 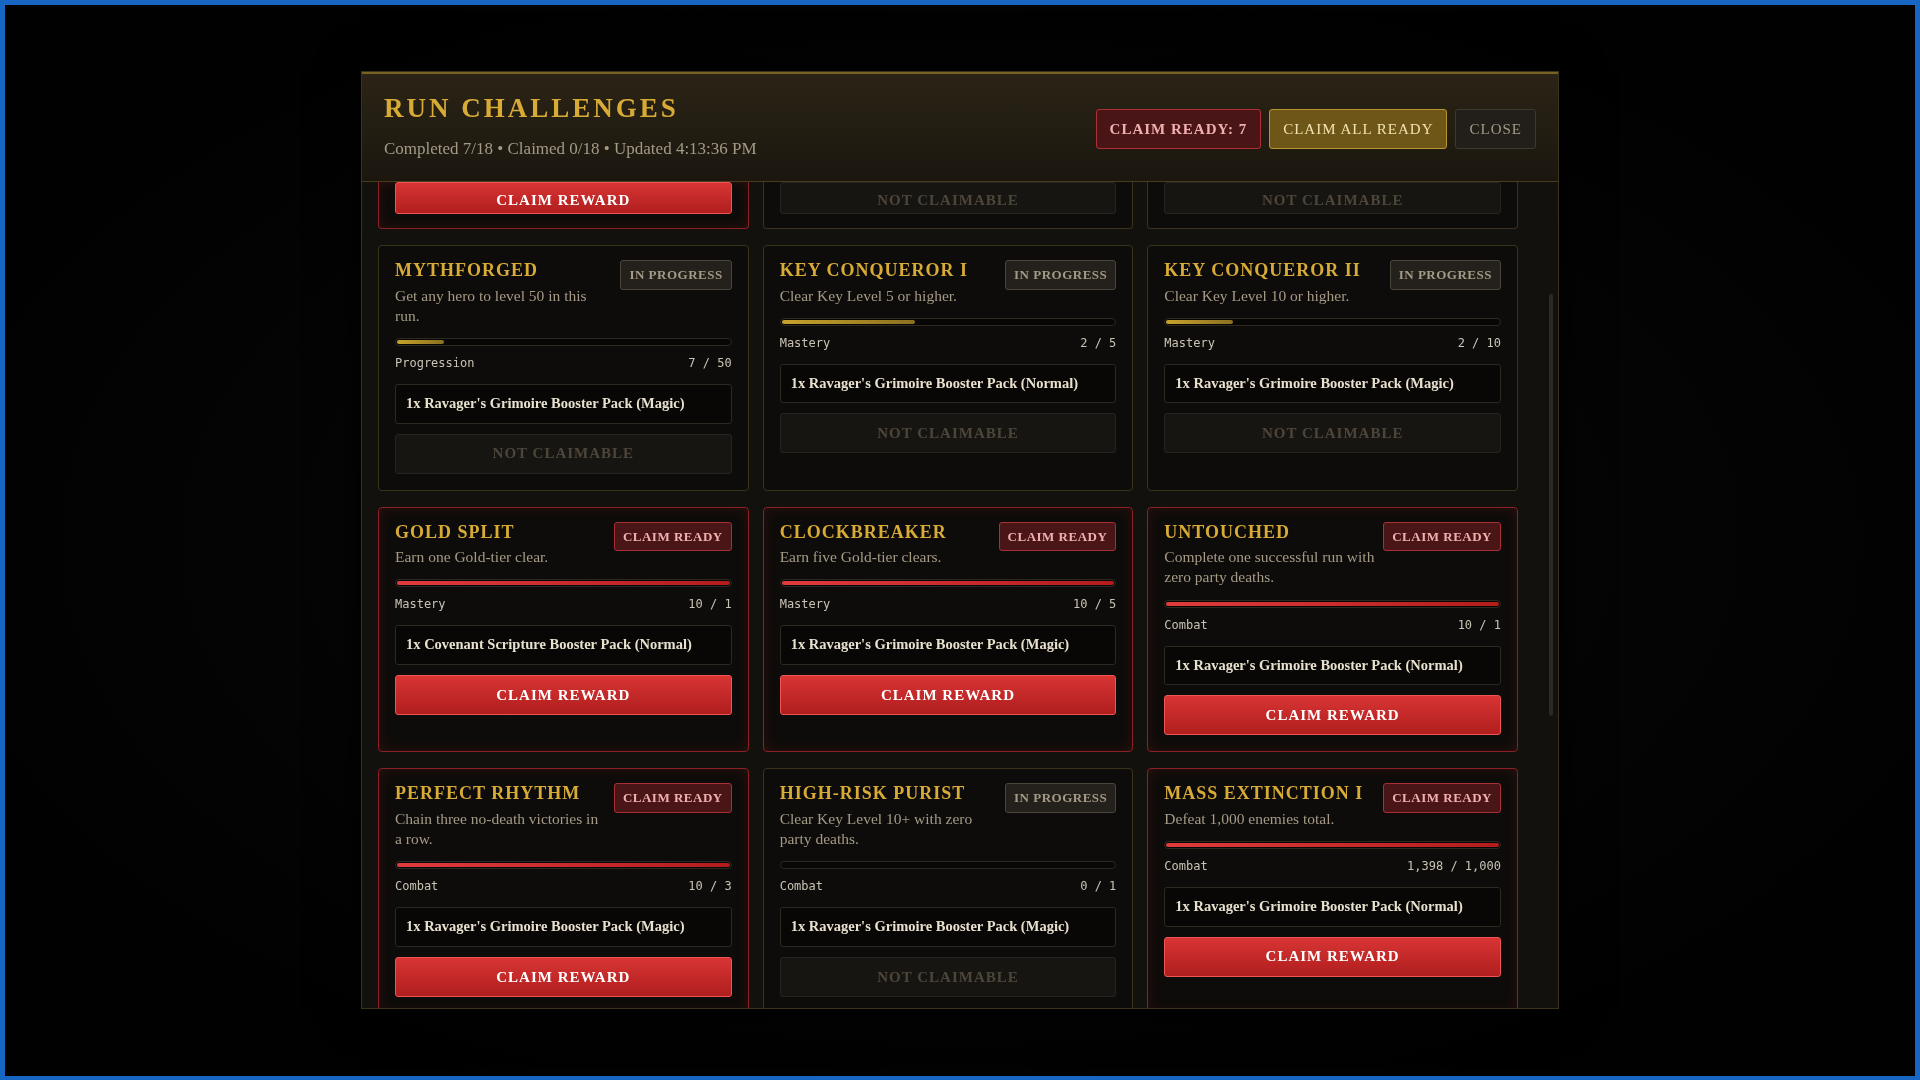 I want to click on progress-count: 2 / 10, so click(x=1479, y=343).